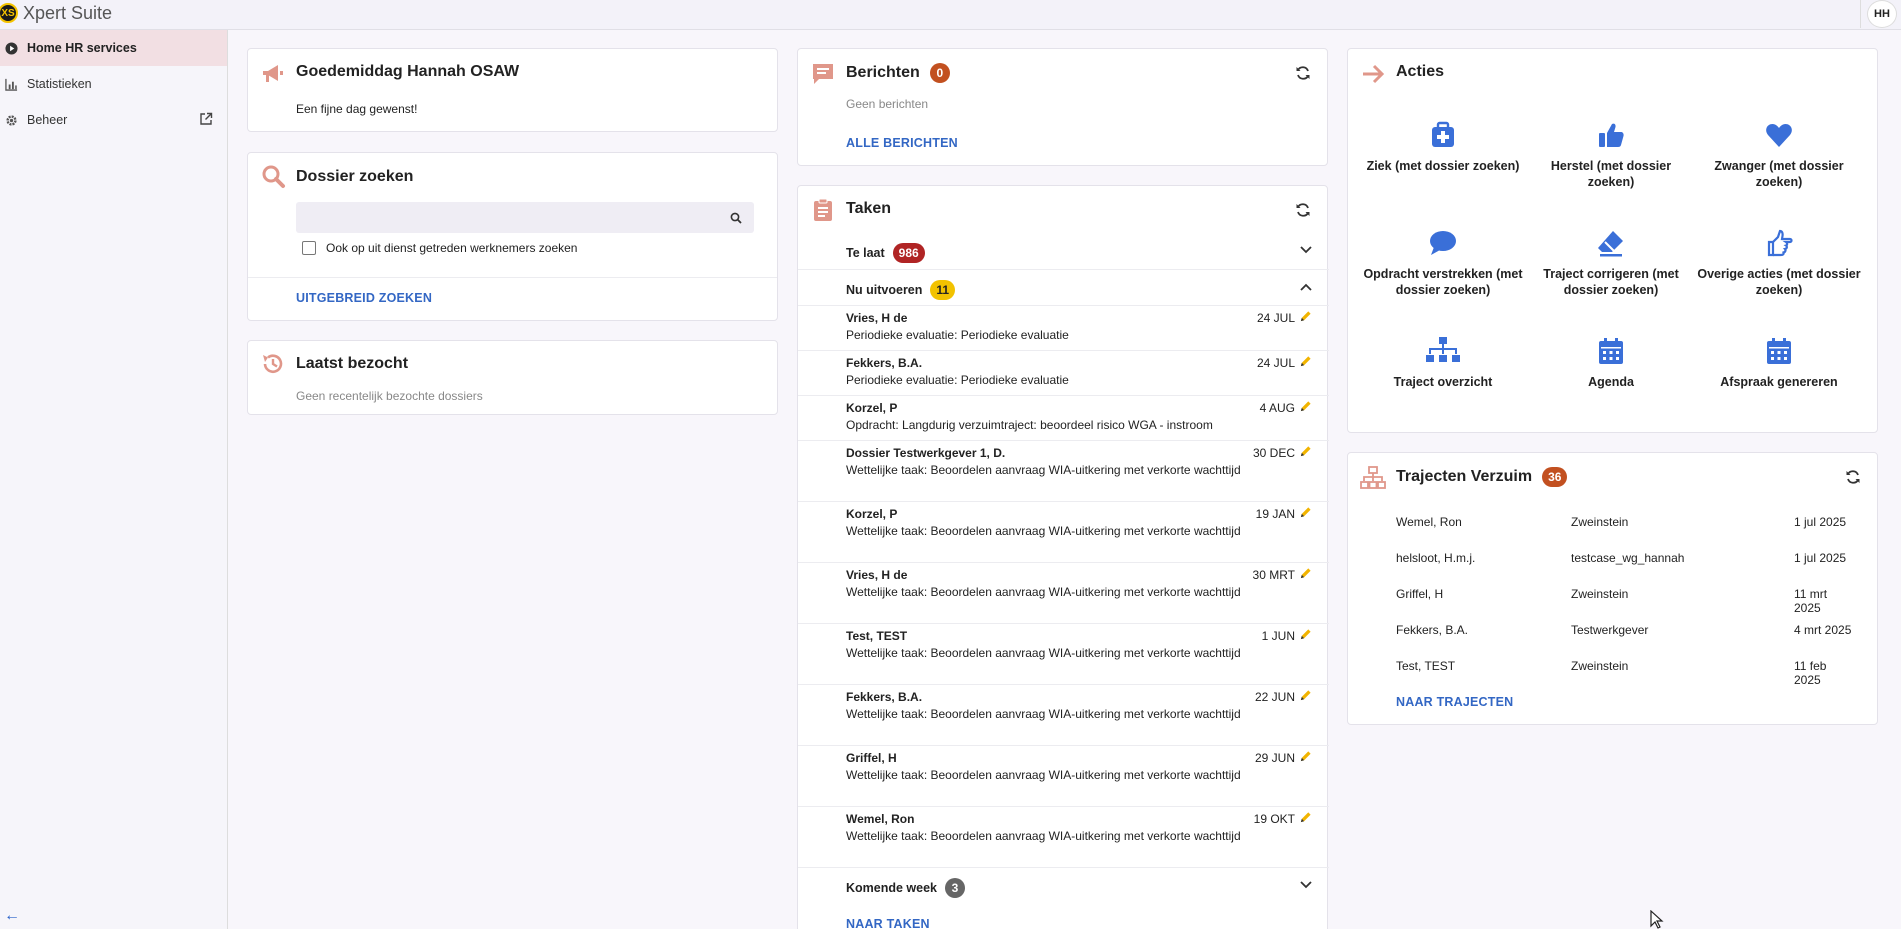  What do you see at coordinates (113, 48) in the screenshot?
I see `sidebar-item-home: Home HR services` at bounding box center [113, 48].